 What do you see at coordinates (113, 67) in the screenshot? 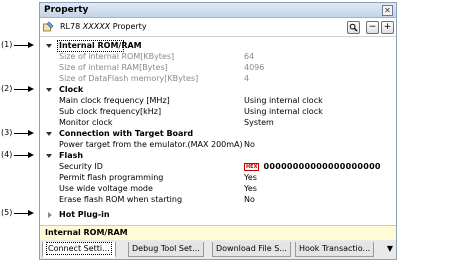
I see `property-name: Size of internal RAM[Bytes]` at bounding box center [113, 67].